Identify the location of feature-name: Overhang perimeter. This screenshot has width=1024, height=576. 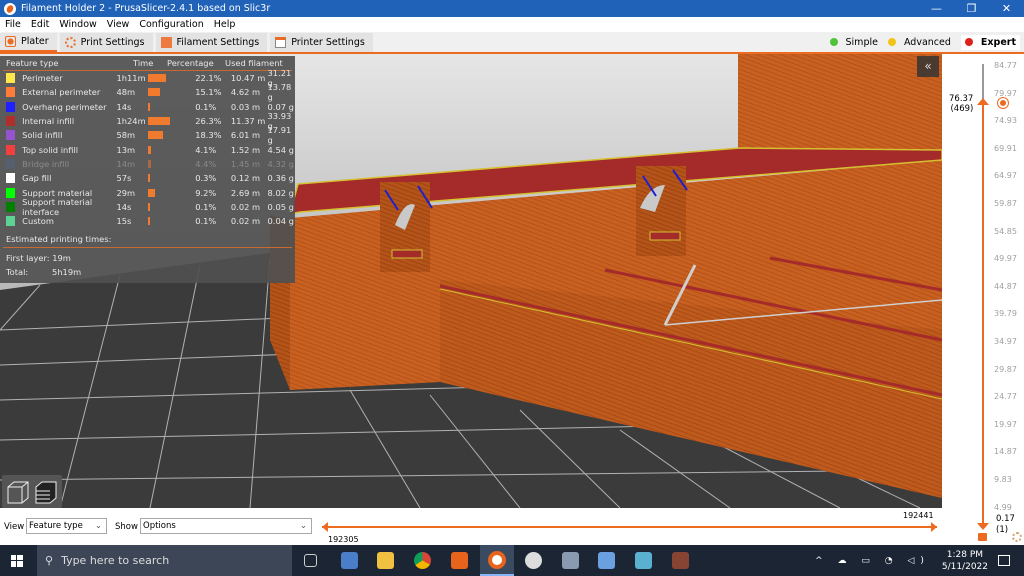
(64, 106).